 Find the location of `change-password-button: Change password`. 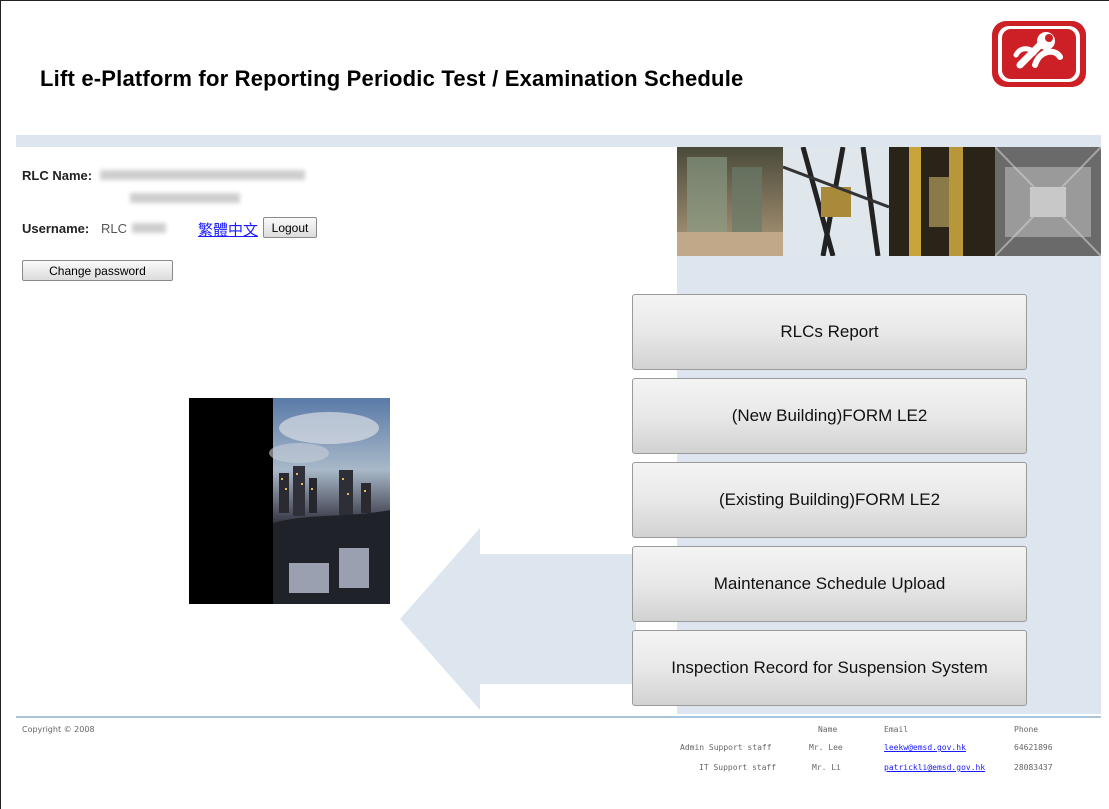

change-password-button: Change password is located at coordinates (97, 270).